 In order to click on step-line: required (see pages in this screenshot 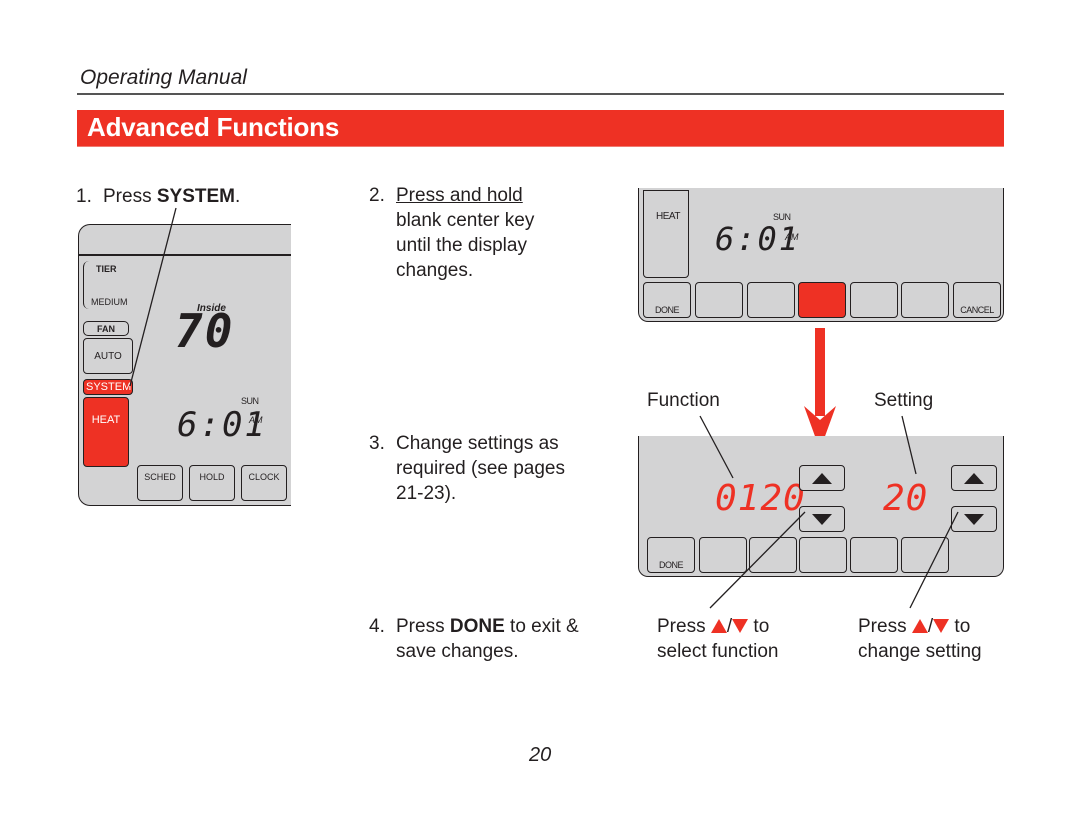, I will do `click(480, 468)`.